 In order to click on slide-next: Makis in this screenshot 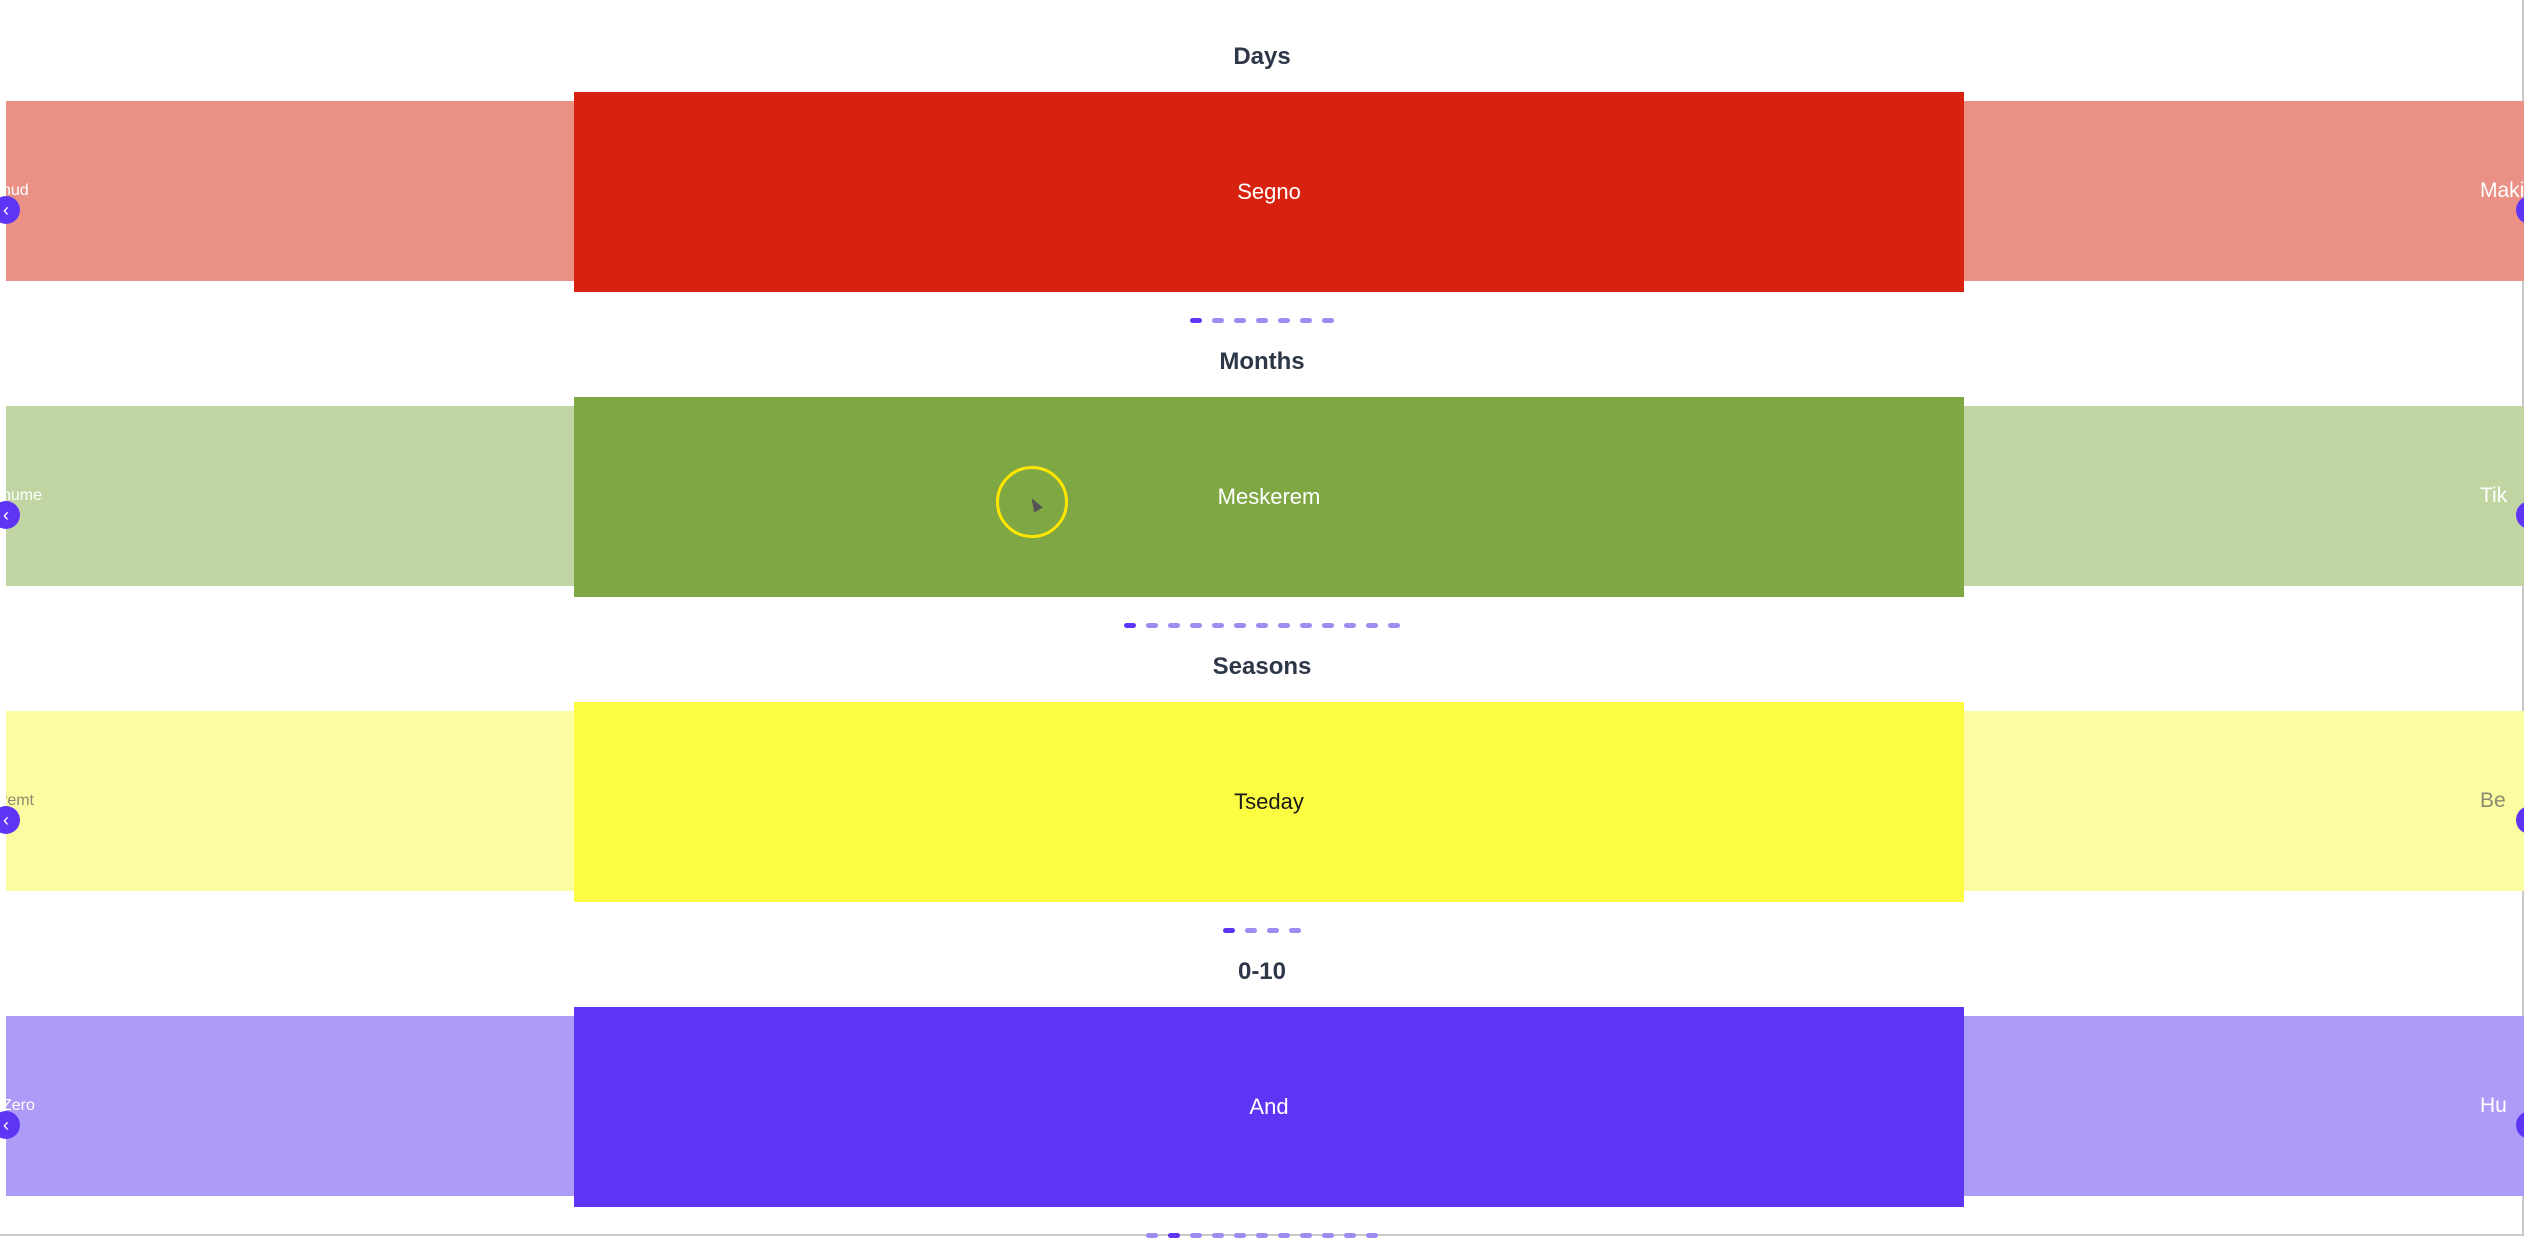, I will do `click(2243, 191)`.